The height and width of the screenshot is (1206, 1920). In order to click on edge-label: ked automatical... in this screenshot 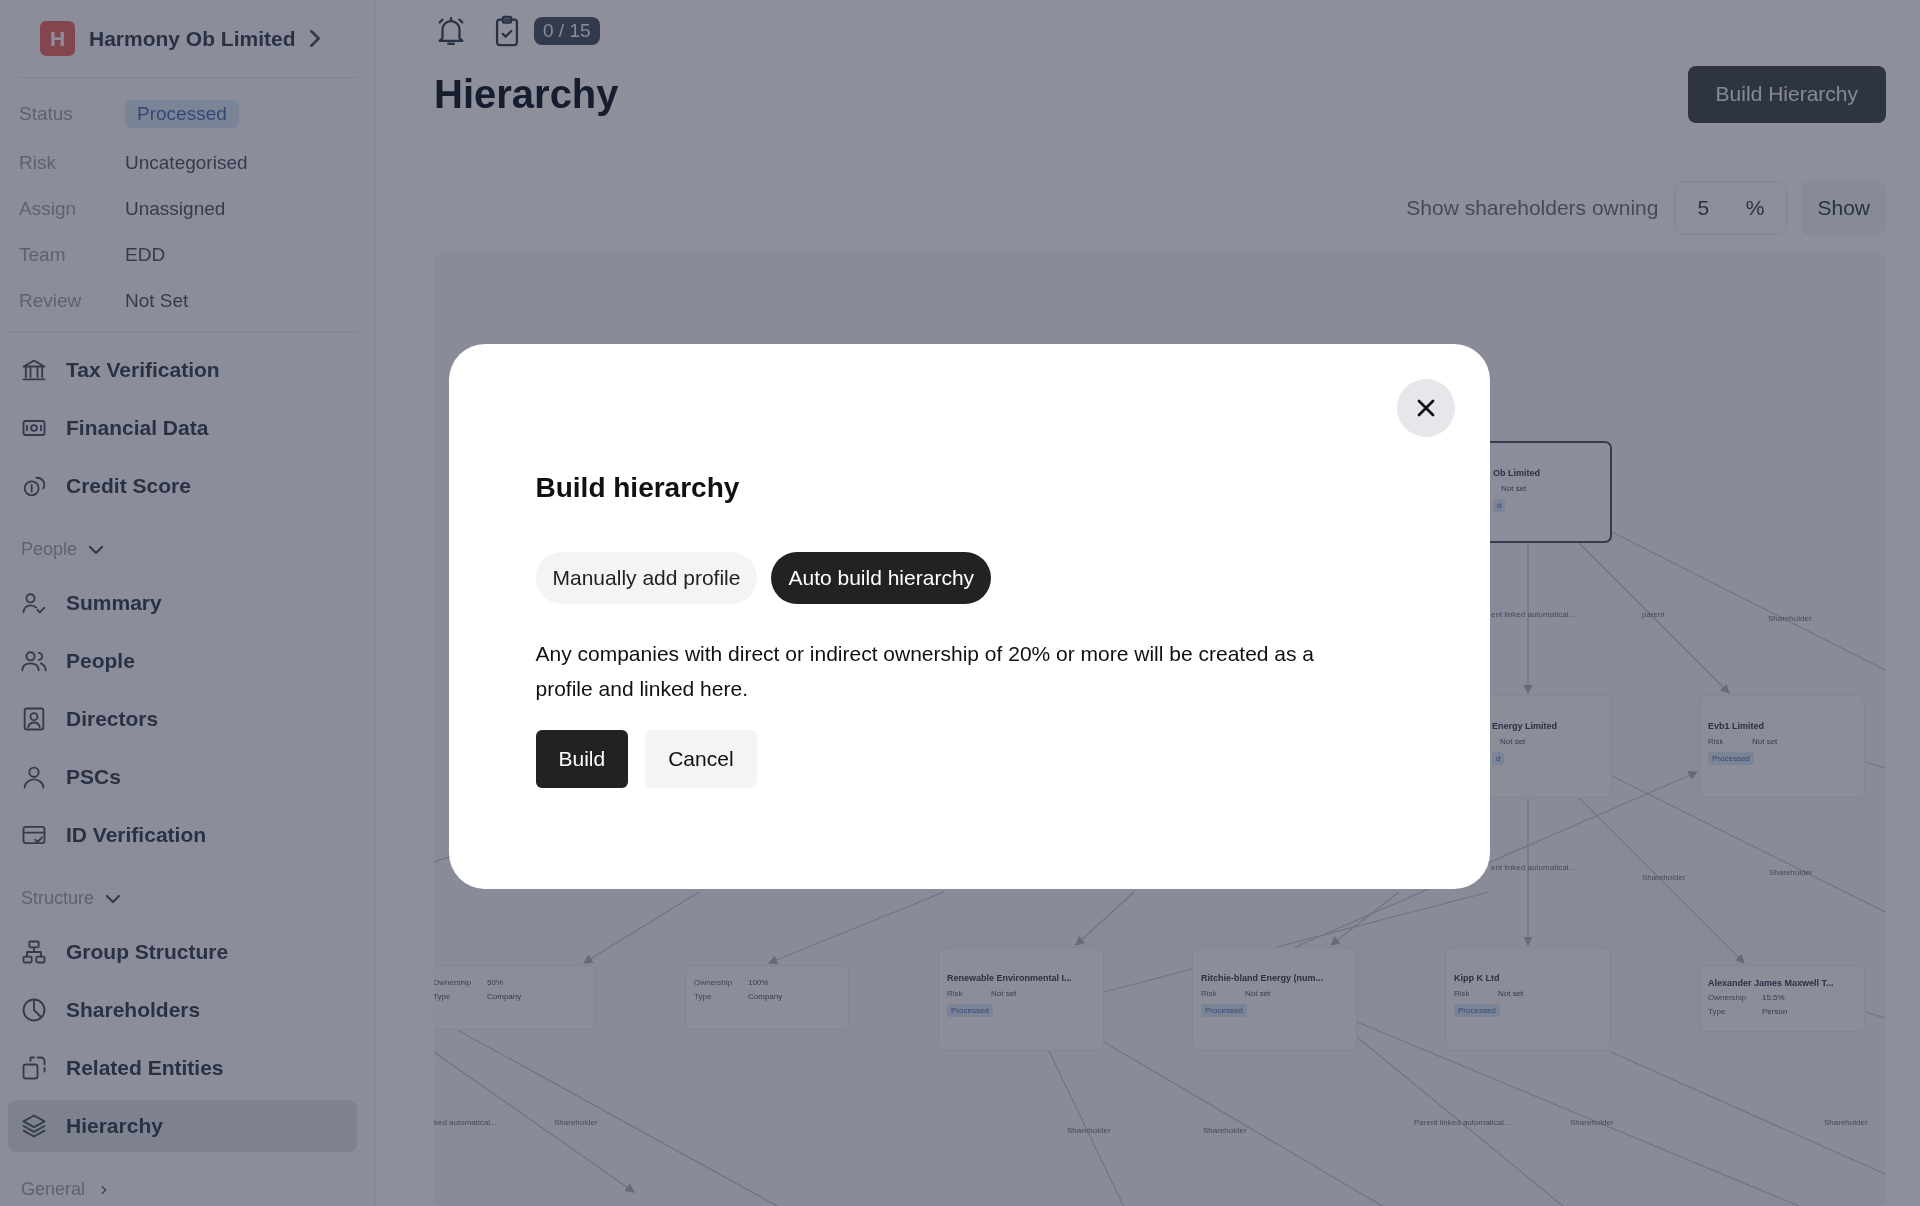, I will do `click(465, 1122)`.